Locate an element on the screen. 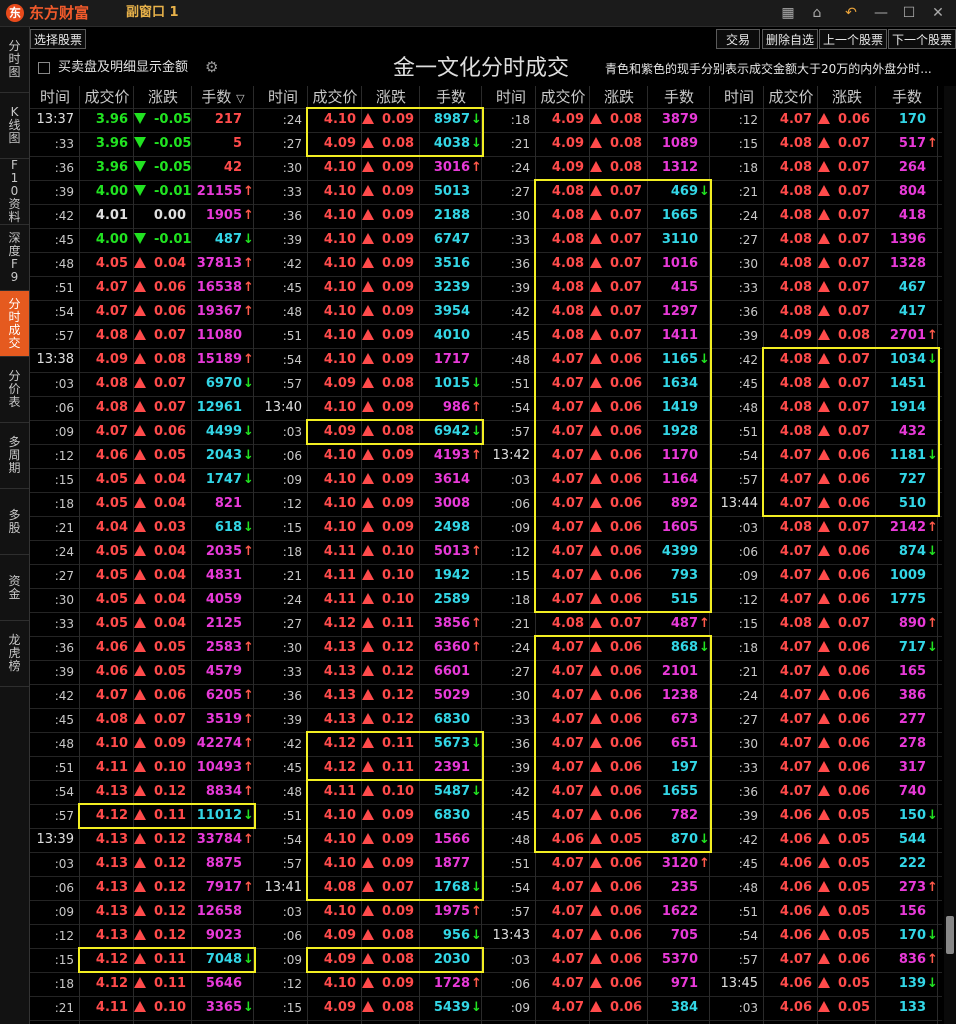 This screenshot has width=956, height=1024. trade-volume: 3879 is located at coordinates (679, 119).